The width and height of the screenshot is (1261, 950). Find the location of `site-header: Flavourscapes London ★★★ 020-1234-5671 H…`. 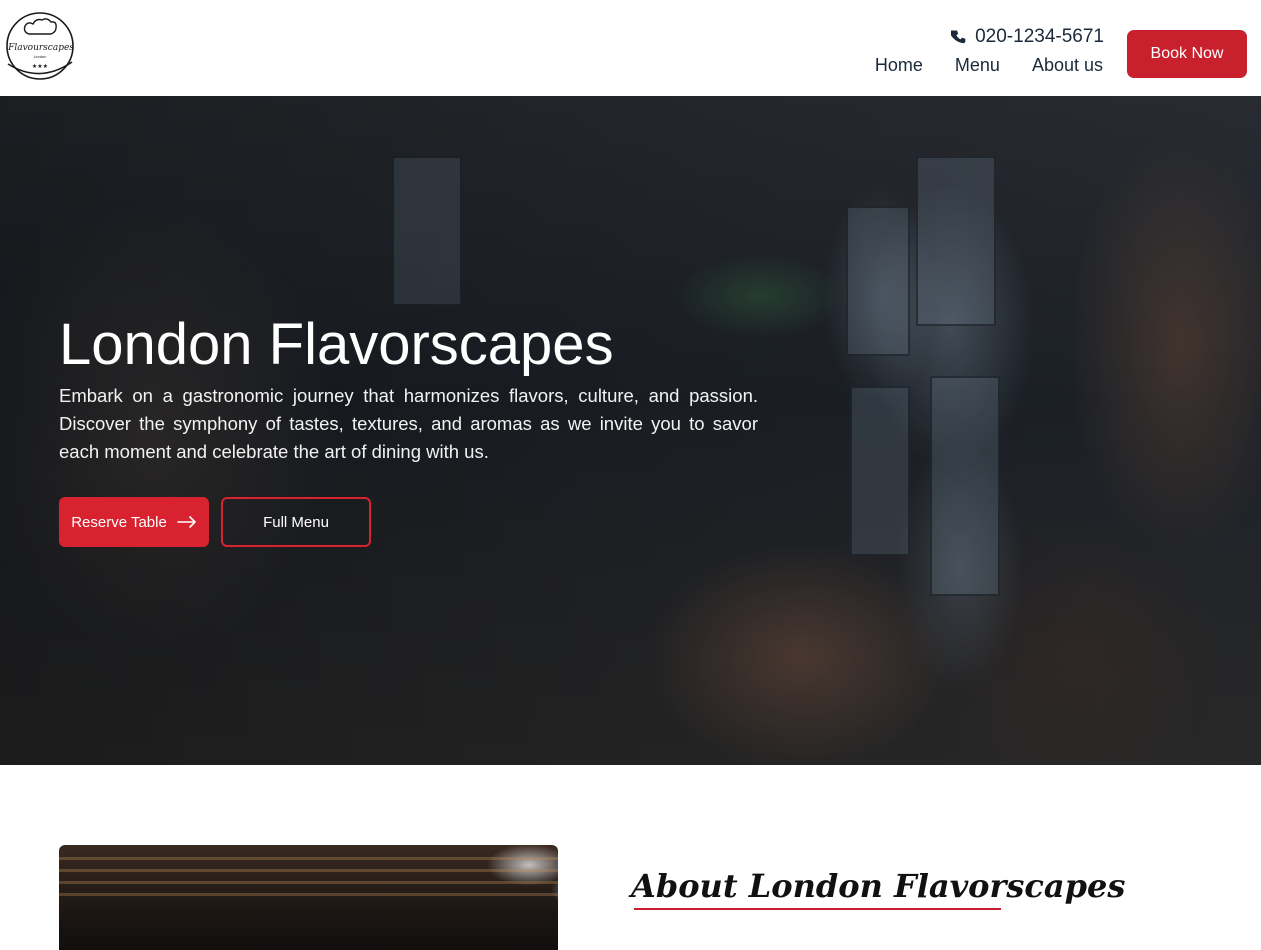

site-header: Flavourscapes London ★★★ 020-1234-5671 H… is located at coordinates (630, 48).